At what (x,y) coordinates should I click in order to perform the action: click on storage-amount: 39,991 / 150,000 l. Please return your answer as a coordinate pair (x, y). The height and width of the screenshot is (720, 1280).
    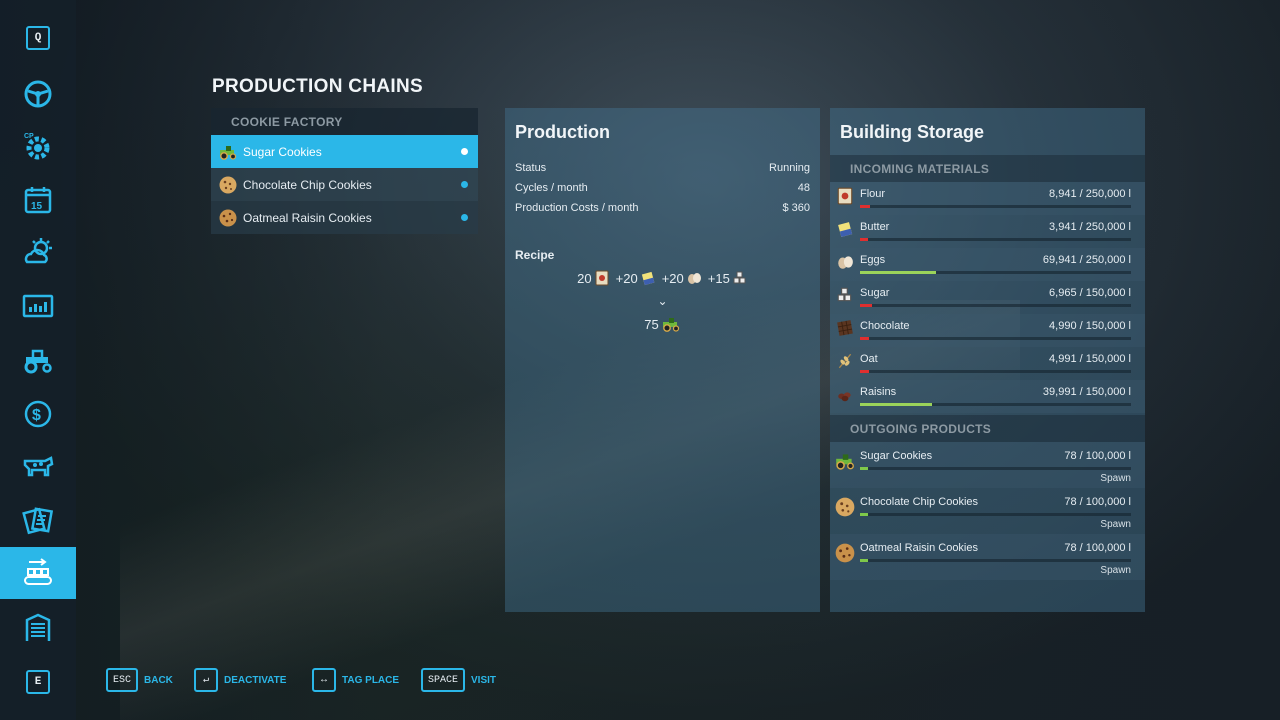
    Looking at the image, I should click on (1086, 392).